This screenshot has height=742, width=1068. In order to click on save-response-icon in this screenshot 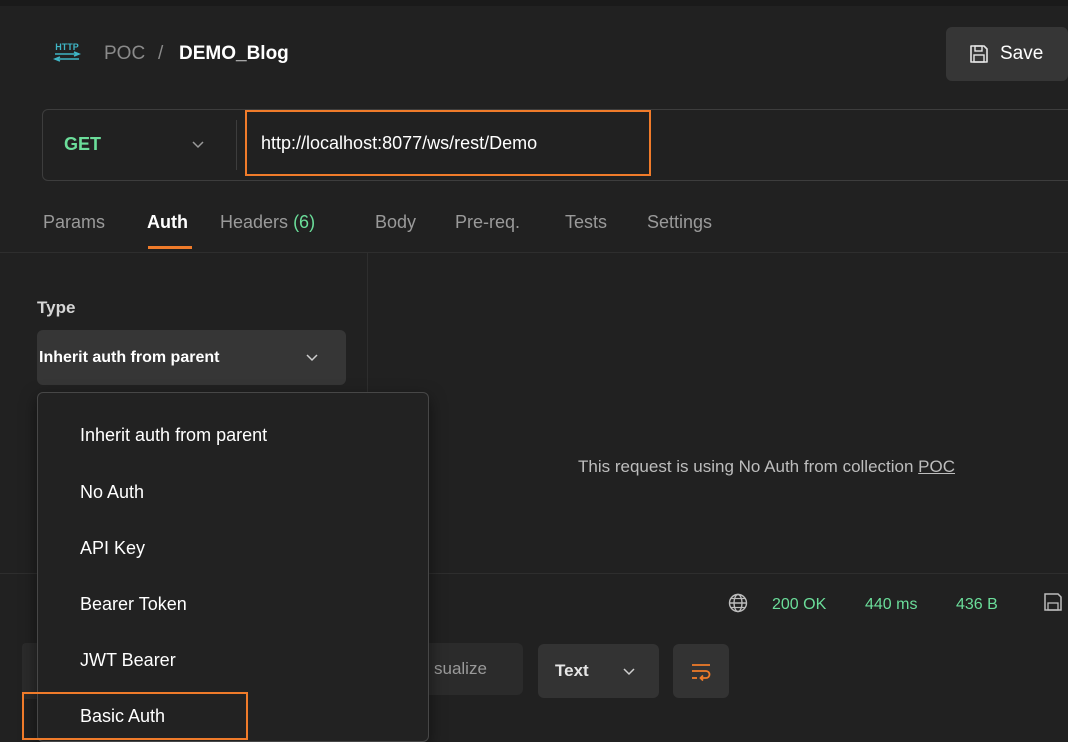, I will do `click(1053, 602)`.